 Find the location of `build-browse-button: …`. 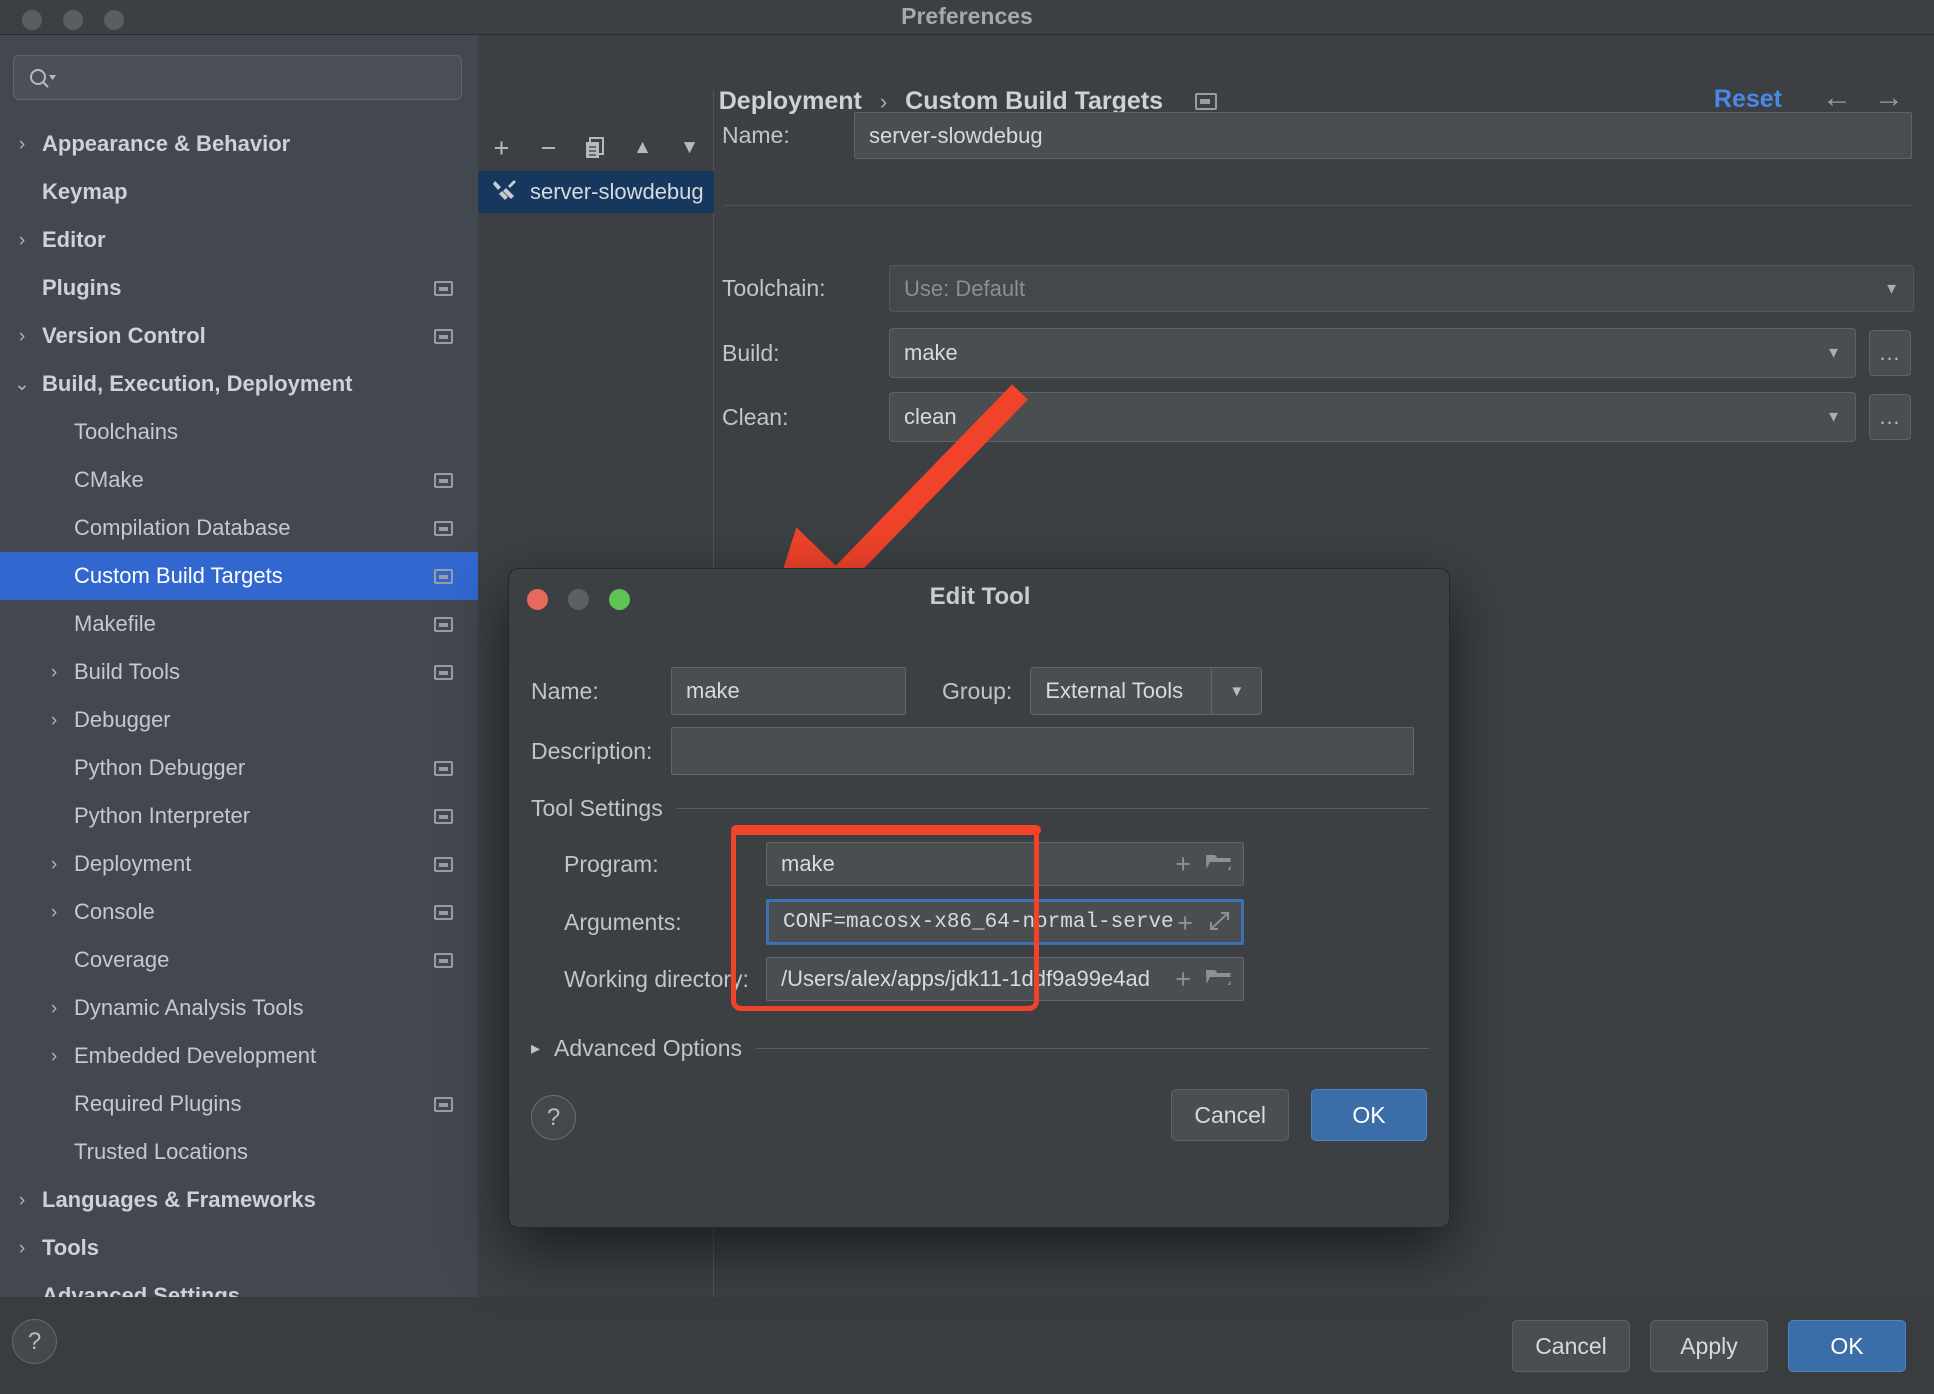

build-browse-button: … is located at coordinates (1890, 353).